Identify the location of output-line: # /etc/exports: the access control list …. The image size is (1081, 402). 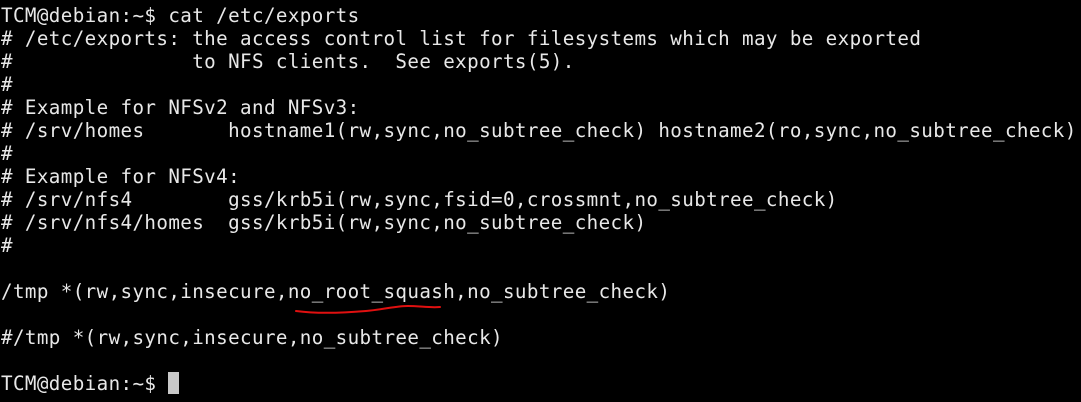
(461, 38).